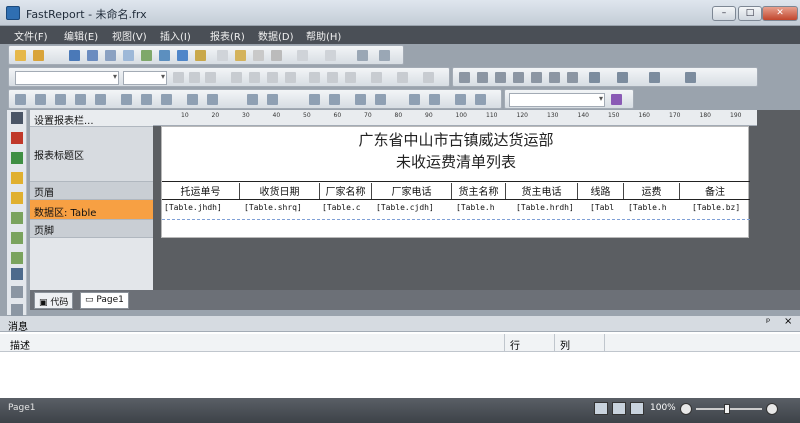  Describe the element at coordinates (252, 99) in the screenshot. I see `center-horiz-icon` at that location.